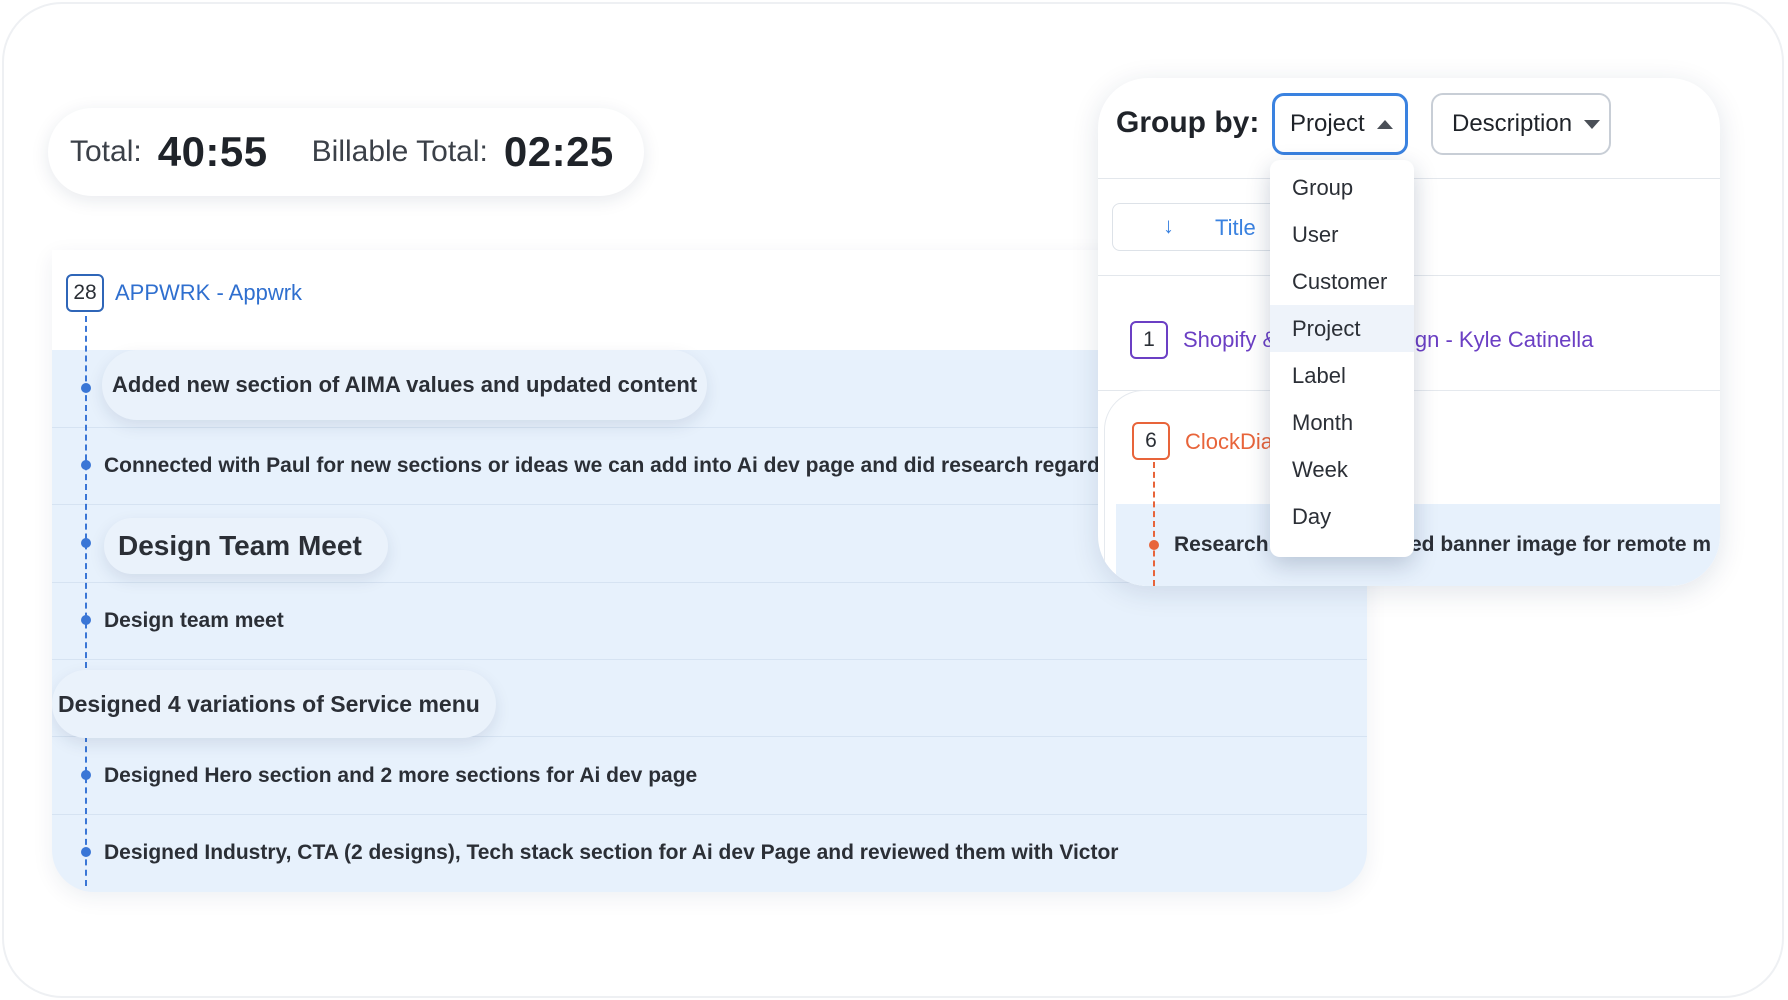 The width and height of the screenshot is (1788, 1000). What do you see at coordinates (1149, 340) in the screenshot?
I see `group-count-badge: 1` at bounding box center [1149, 340].